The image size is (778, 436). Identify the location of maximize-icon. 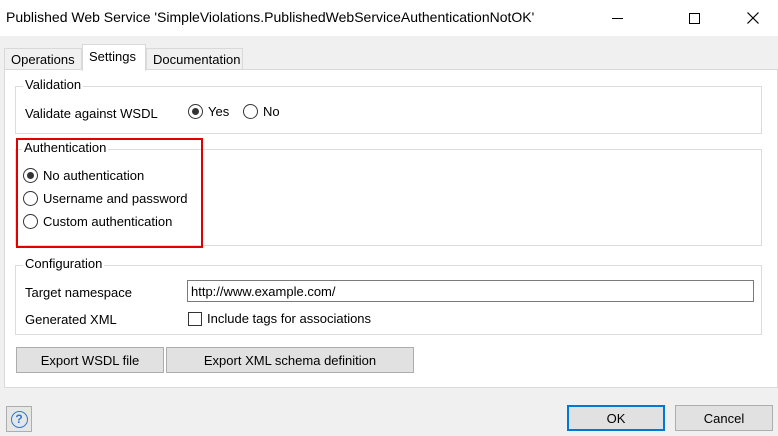
(694, 18).